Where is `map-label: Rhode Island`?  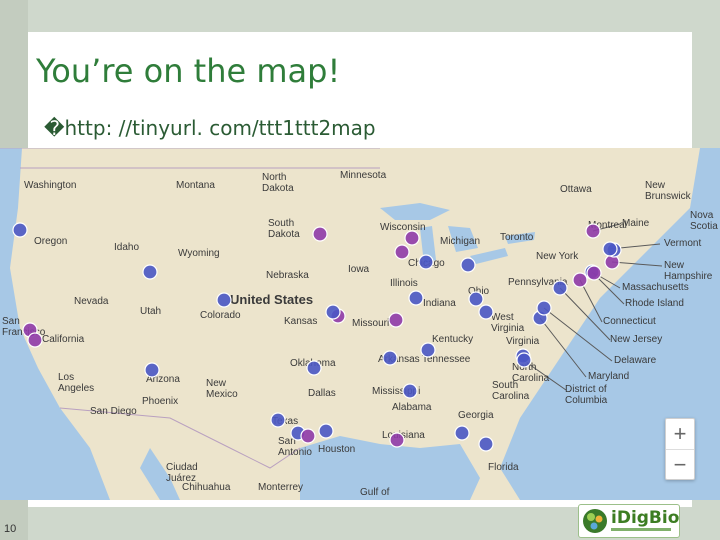
map-label: Rhode Island is located at coordinates (654, 303).